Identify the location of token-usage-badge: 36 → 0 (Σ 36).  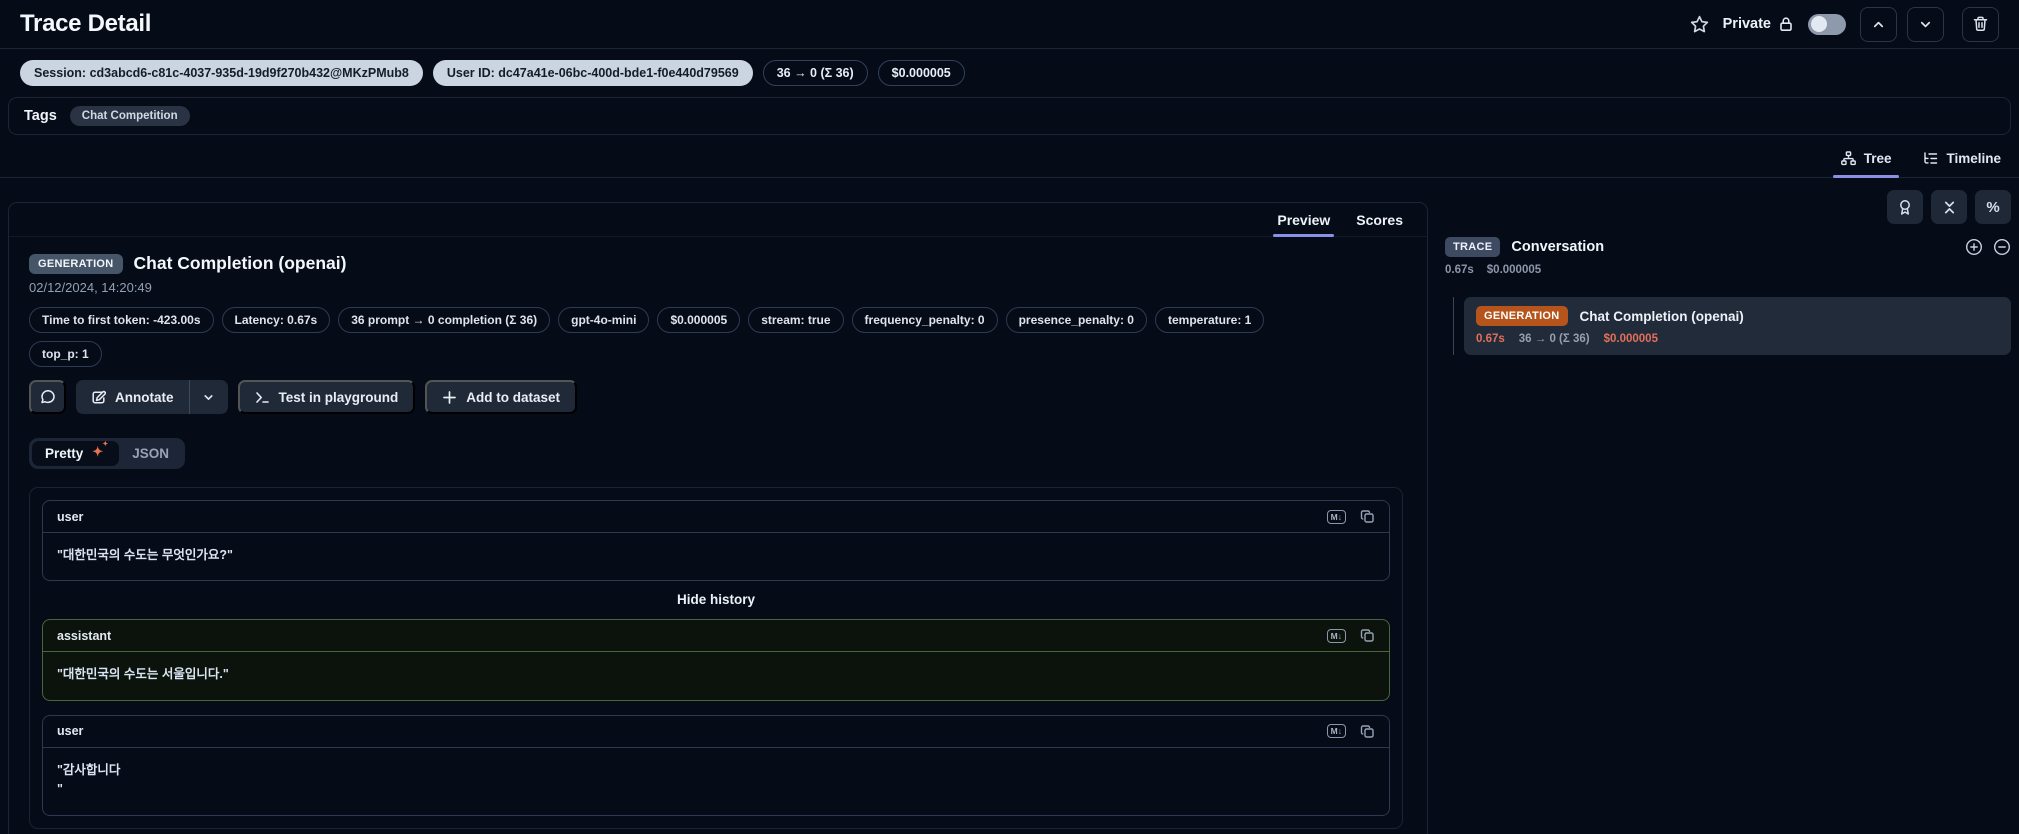
(815, 73).